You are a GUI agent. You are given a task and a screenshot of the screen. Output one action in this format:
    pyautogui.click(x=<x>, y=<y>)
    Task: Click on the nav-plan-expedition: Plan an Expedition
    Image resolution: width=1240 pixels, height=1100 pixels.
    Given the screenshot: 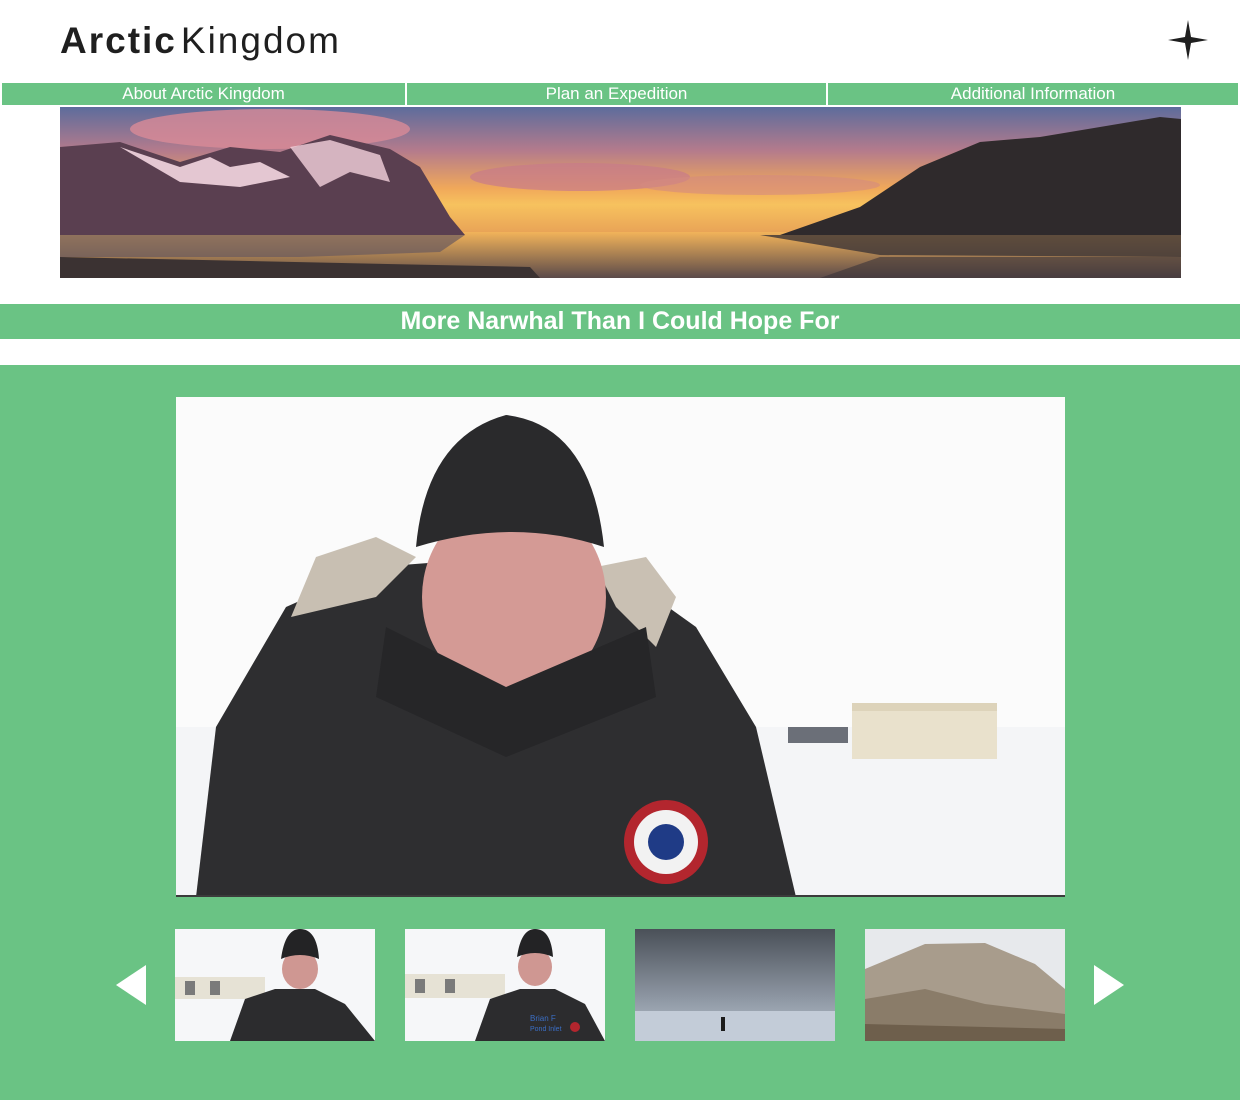 What is the action you would take?
    pyautogui.click(x=616, y=94)
    